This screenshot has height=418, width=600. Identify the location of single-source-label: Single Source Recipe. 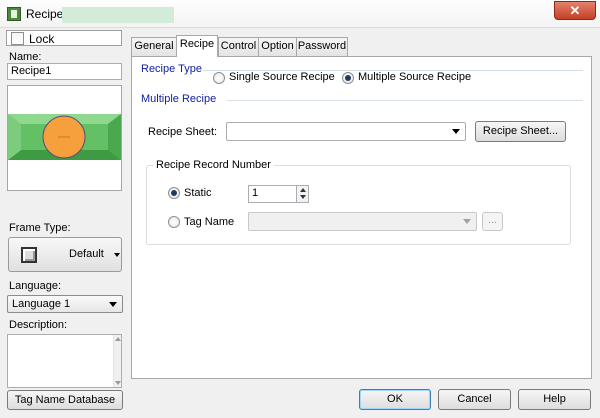
(282, 77).